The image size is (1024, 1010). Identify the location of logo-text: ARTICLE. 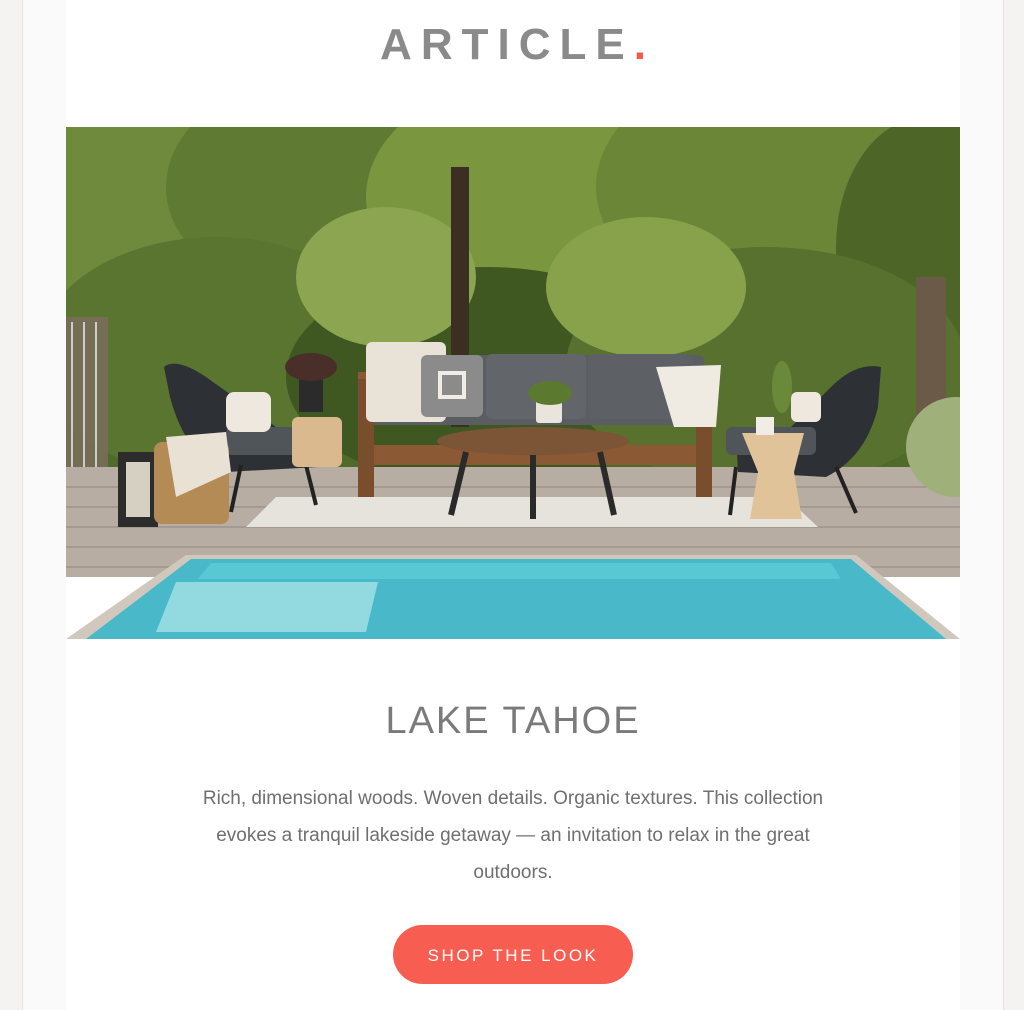
(507, 44).